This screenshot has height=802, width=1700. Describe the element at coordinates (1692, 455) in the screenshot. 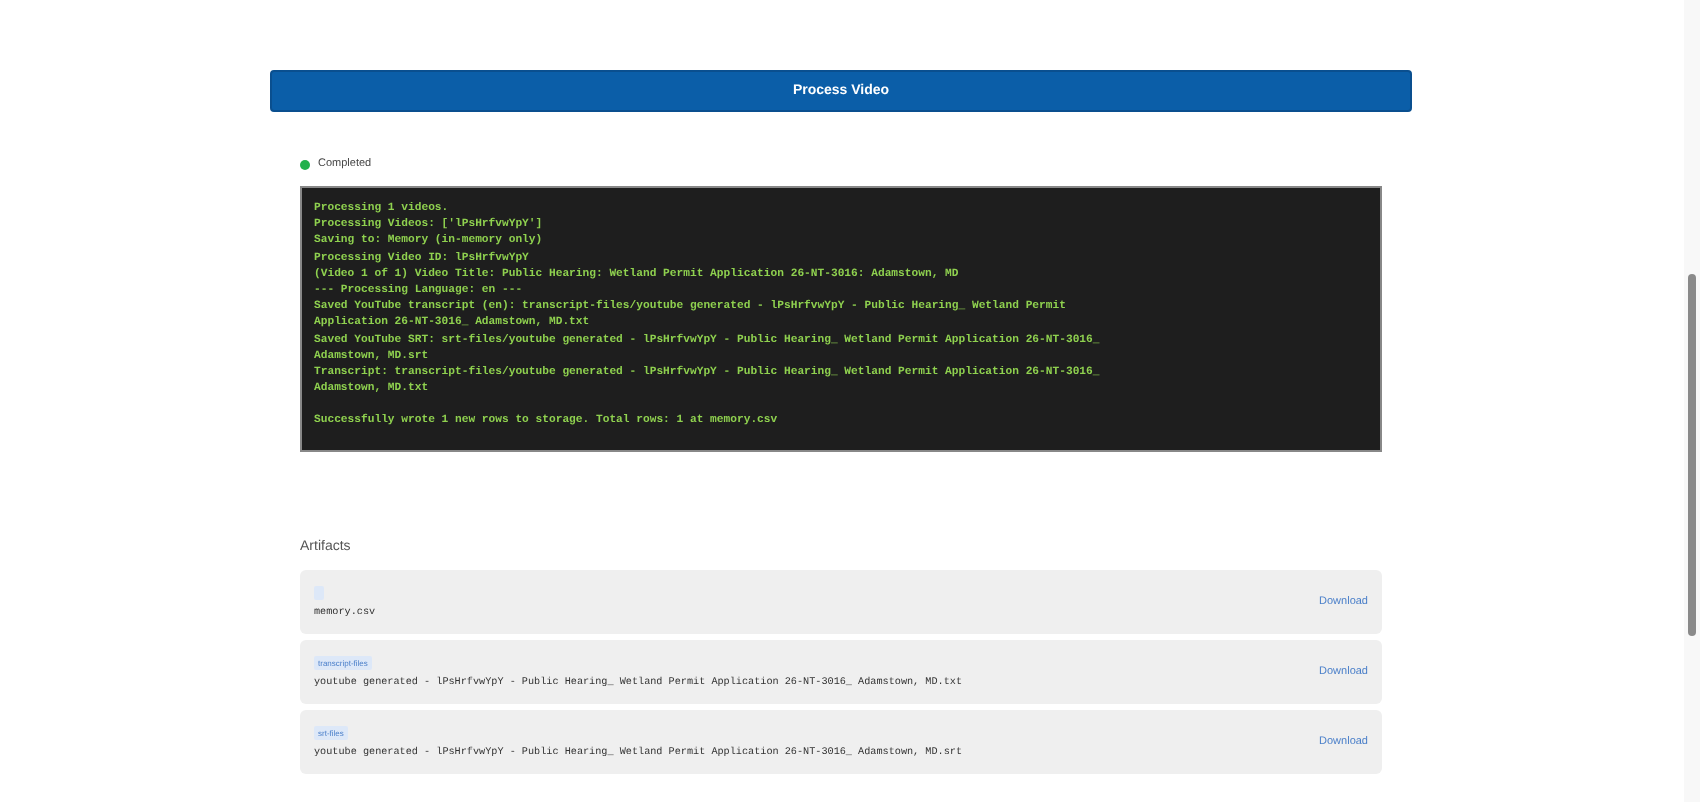

I see `scrollbar-thumb` at that location.